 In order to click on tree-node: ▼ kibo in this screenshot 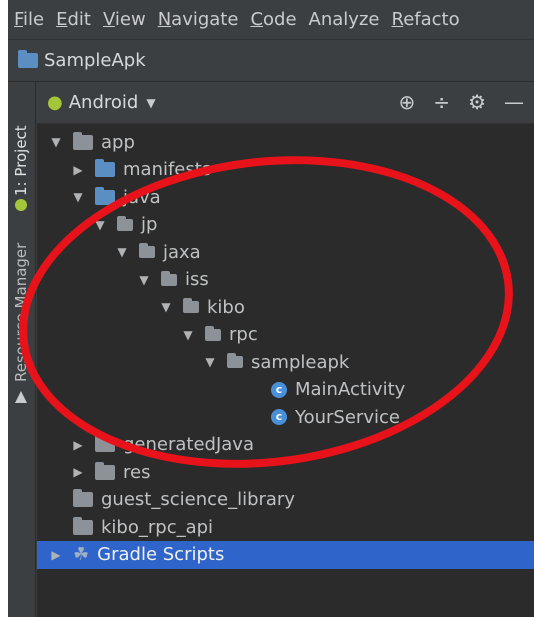, I will do `click(285, 307)`.